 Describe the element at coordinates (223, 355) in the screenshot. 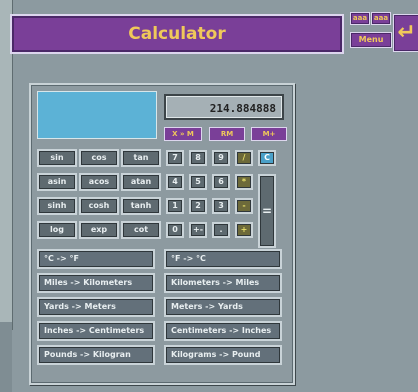

I see `convert-kg-to-pounds-button: Kilograms -> Pound` at that location.